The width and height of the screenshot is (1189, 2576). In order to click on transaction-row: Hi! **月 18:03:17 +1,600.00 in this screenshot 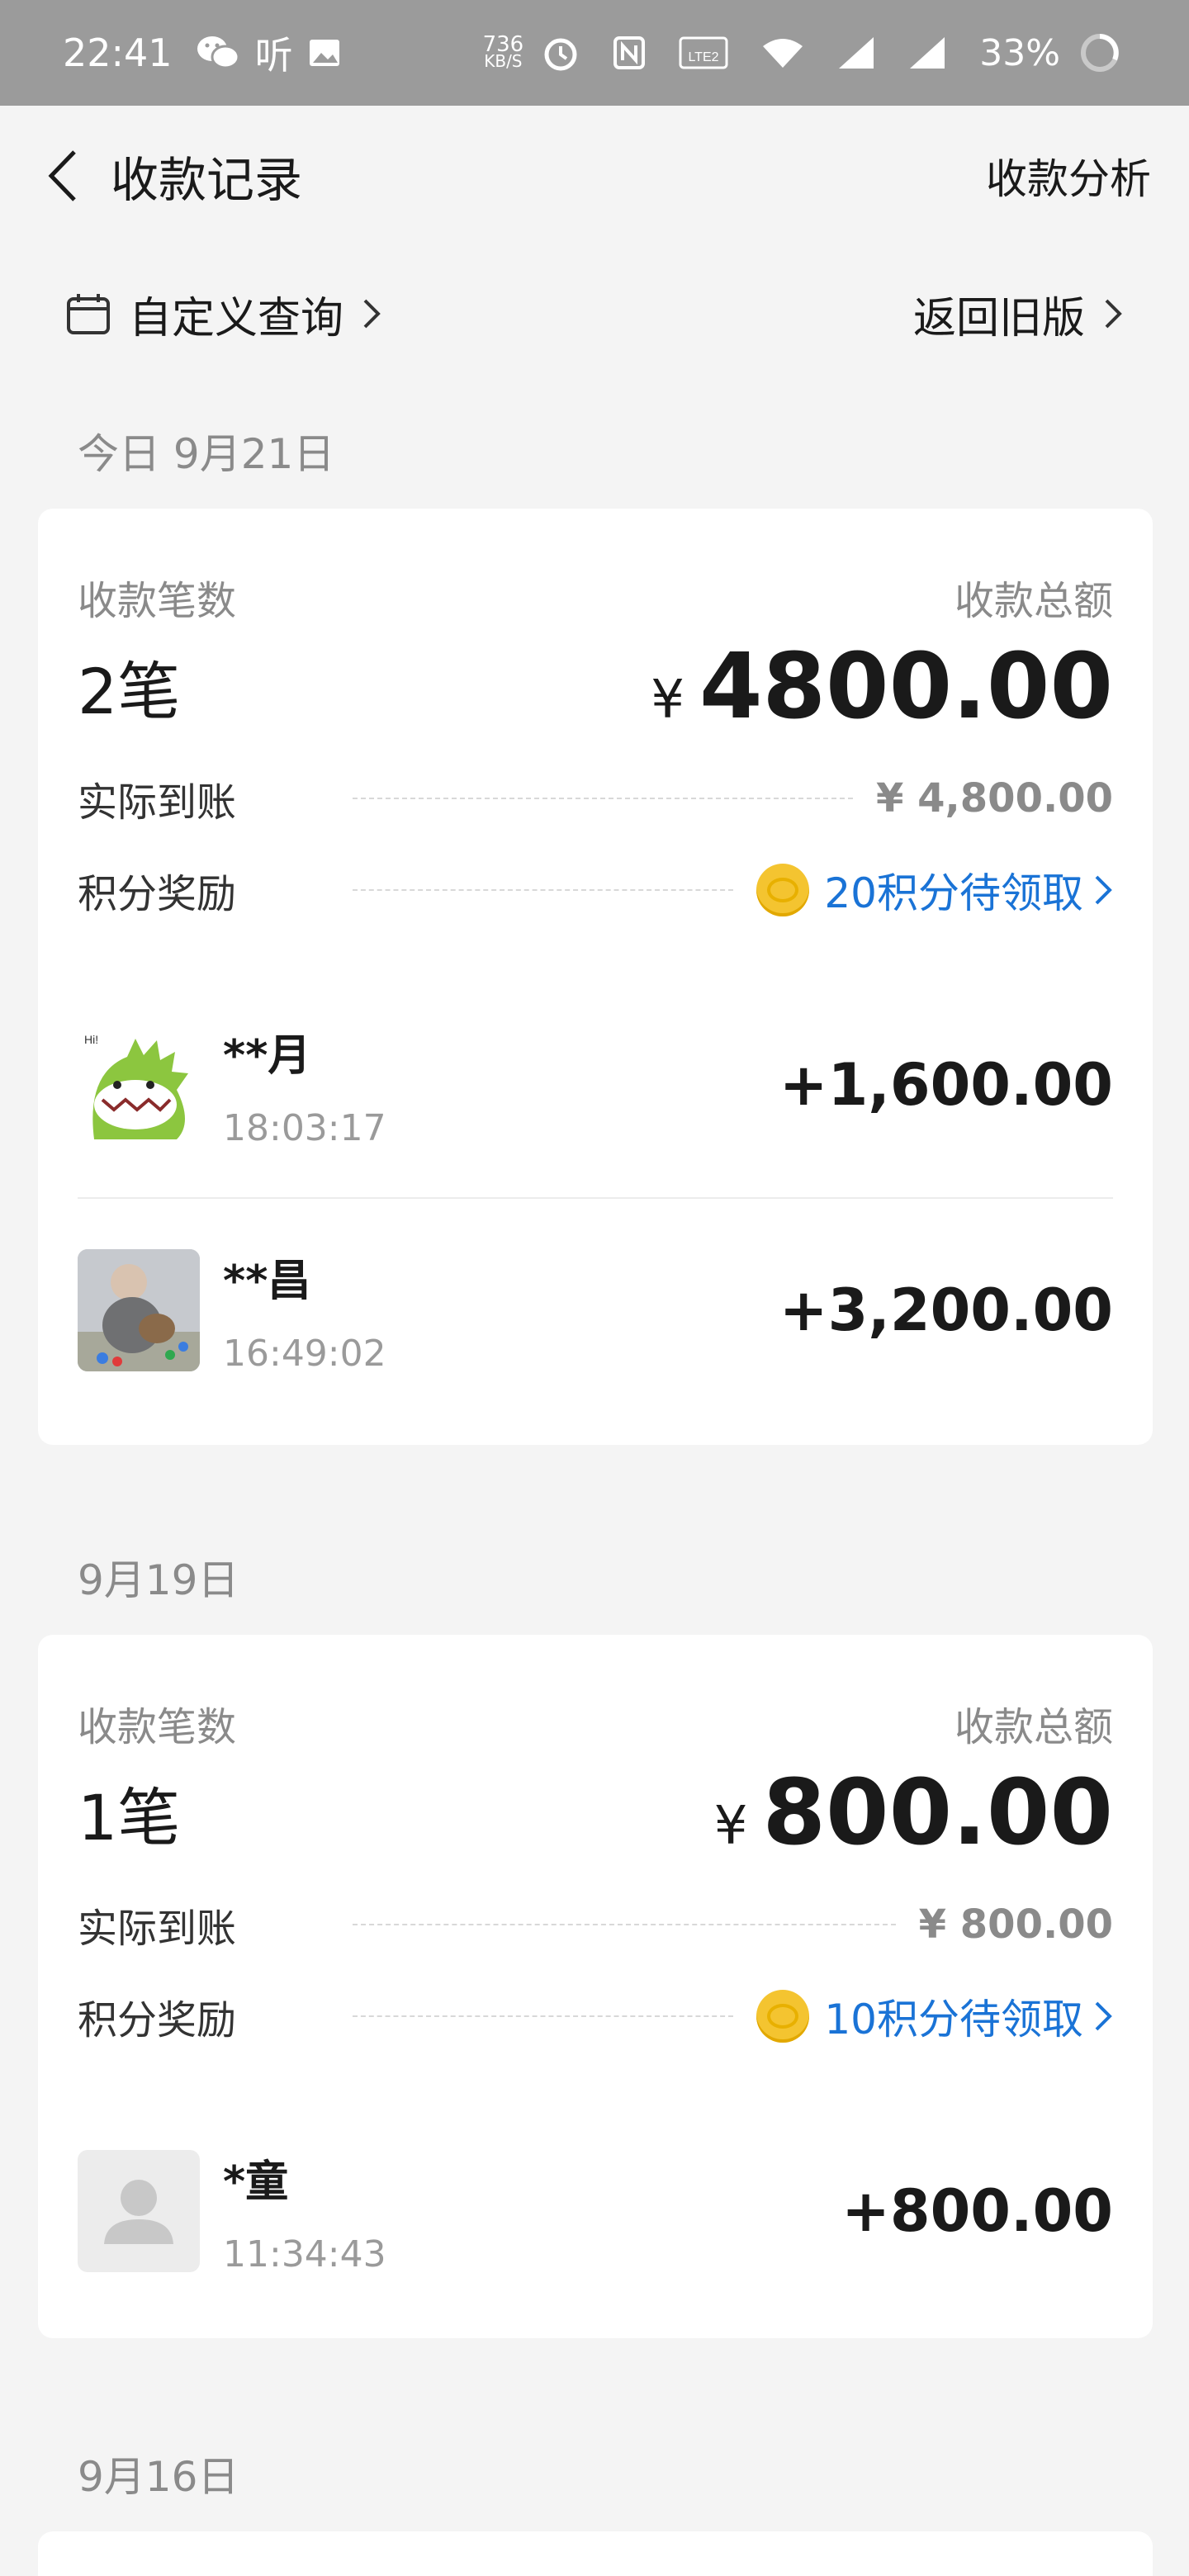, I will do `click(595, 1085)`.